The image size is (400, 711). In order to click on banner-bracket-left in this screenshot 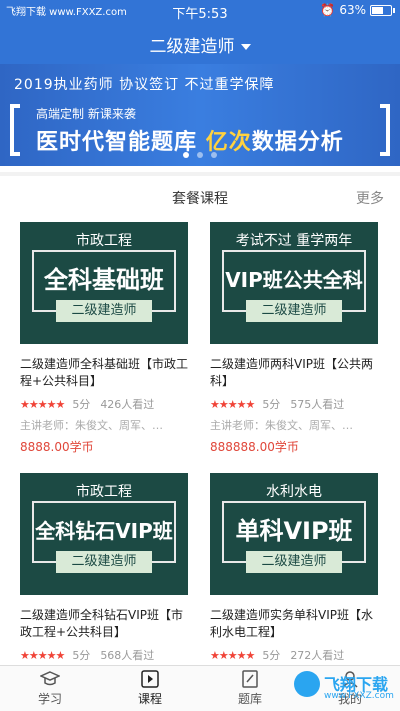, I will do `click(15, 130)`.